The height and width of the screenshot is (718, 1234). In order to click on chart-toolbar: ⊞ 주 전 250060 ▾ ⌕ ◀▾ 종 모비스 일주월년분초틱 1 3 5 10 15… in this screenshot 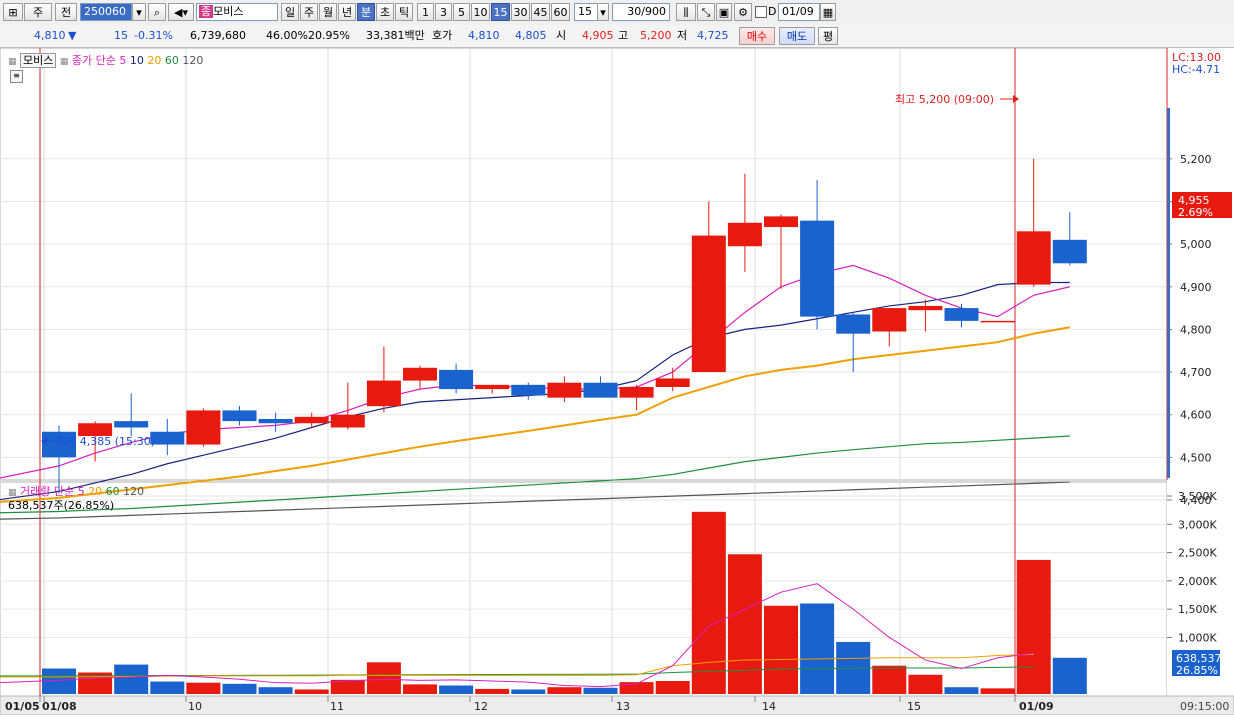, I will do `click(617, 13)`.